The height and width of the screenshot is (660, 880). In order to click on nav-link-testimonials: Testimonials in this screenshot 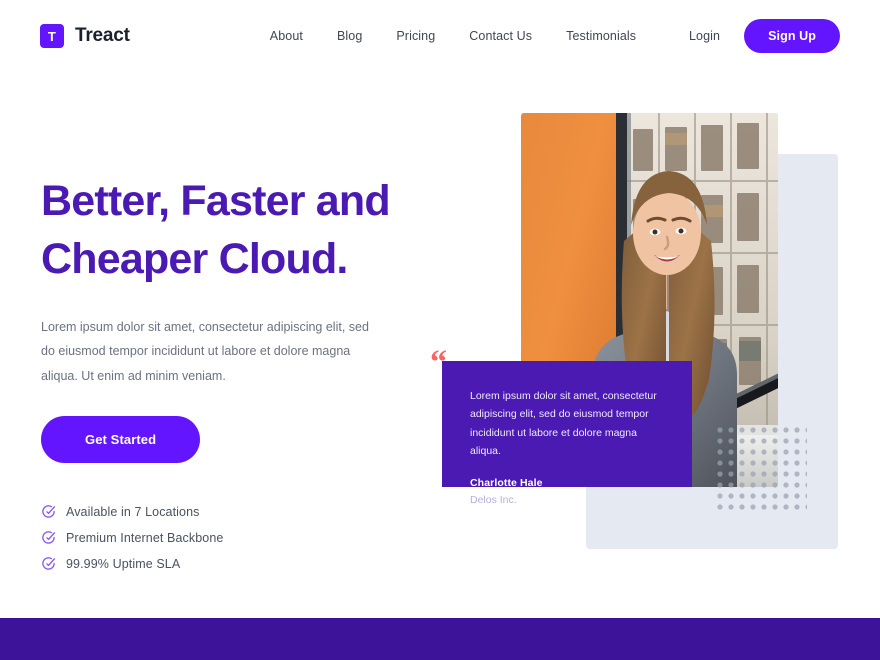, I will do `click(601, 36)`.